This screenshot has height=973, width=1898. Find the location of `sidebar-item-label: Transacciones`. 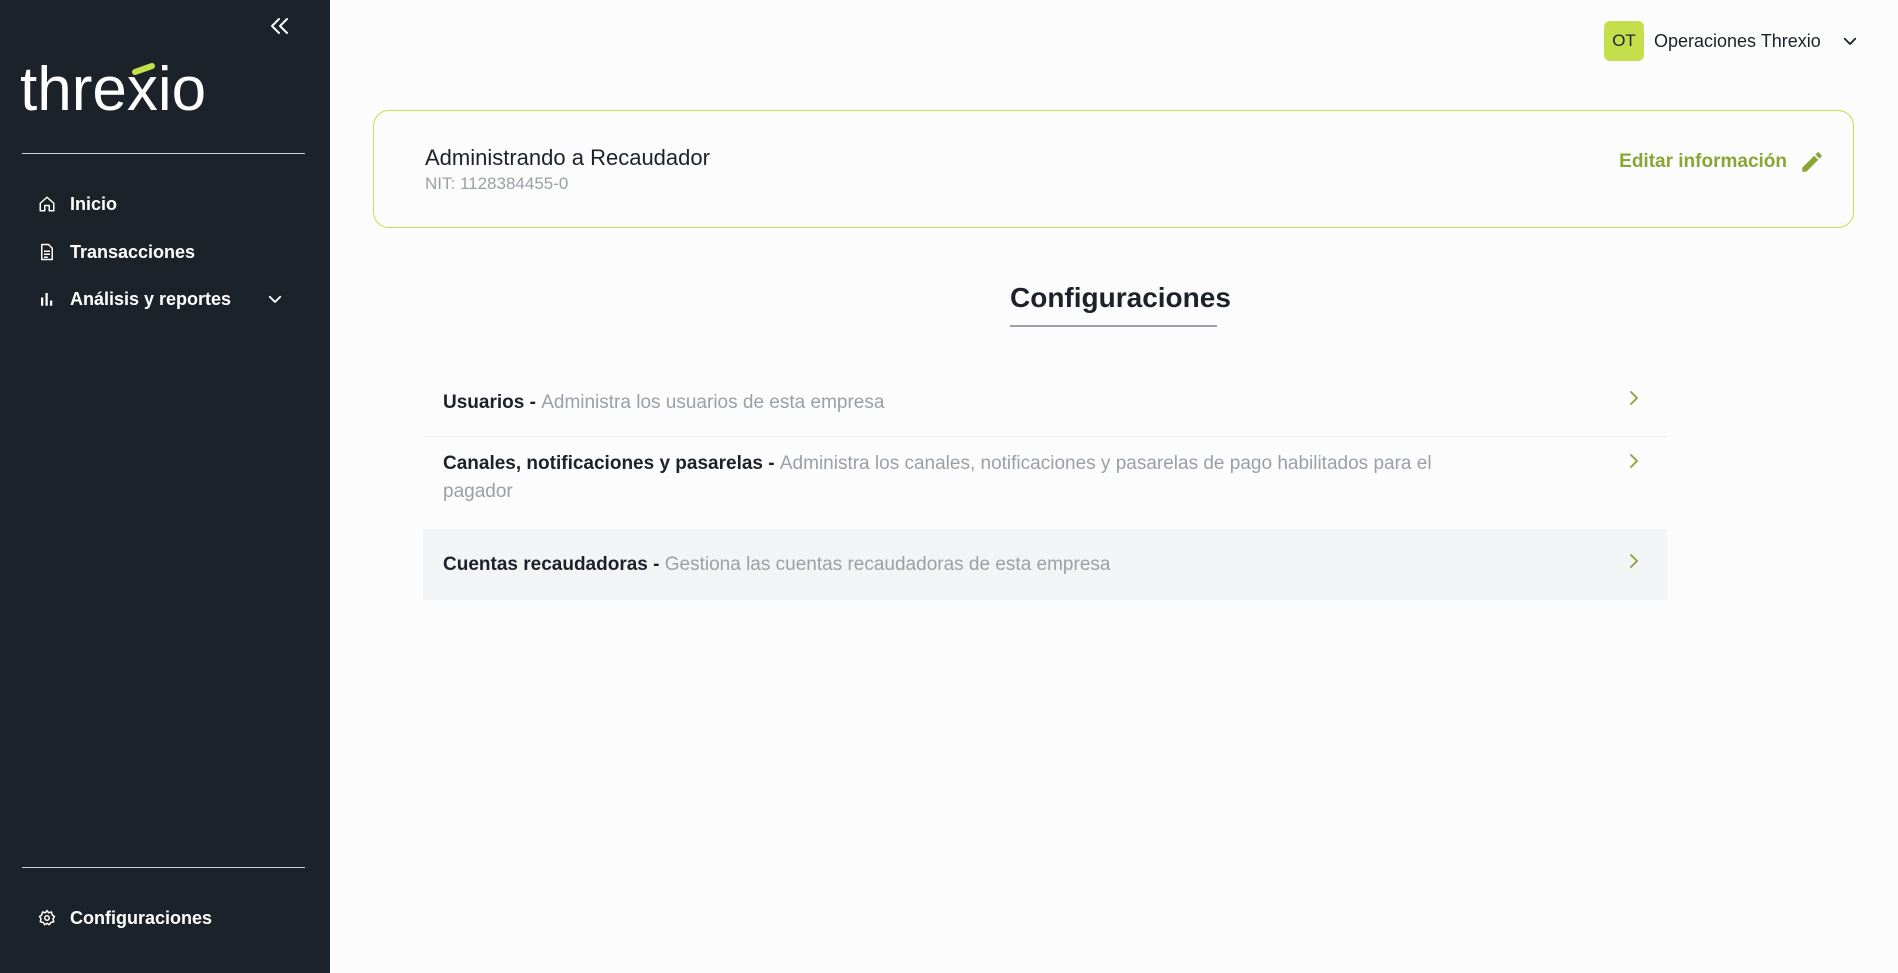

sidebar-item-label: Transacciones is located at coordinates (133, 251).